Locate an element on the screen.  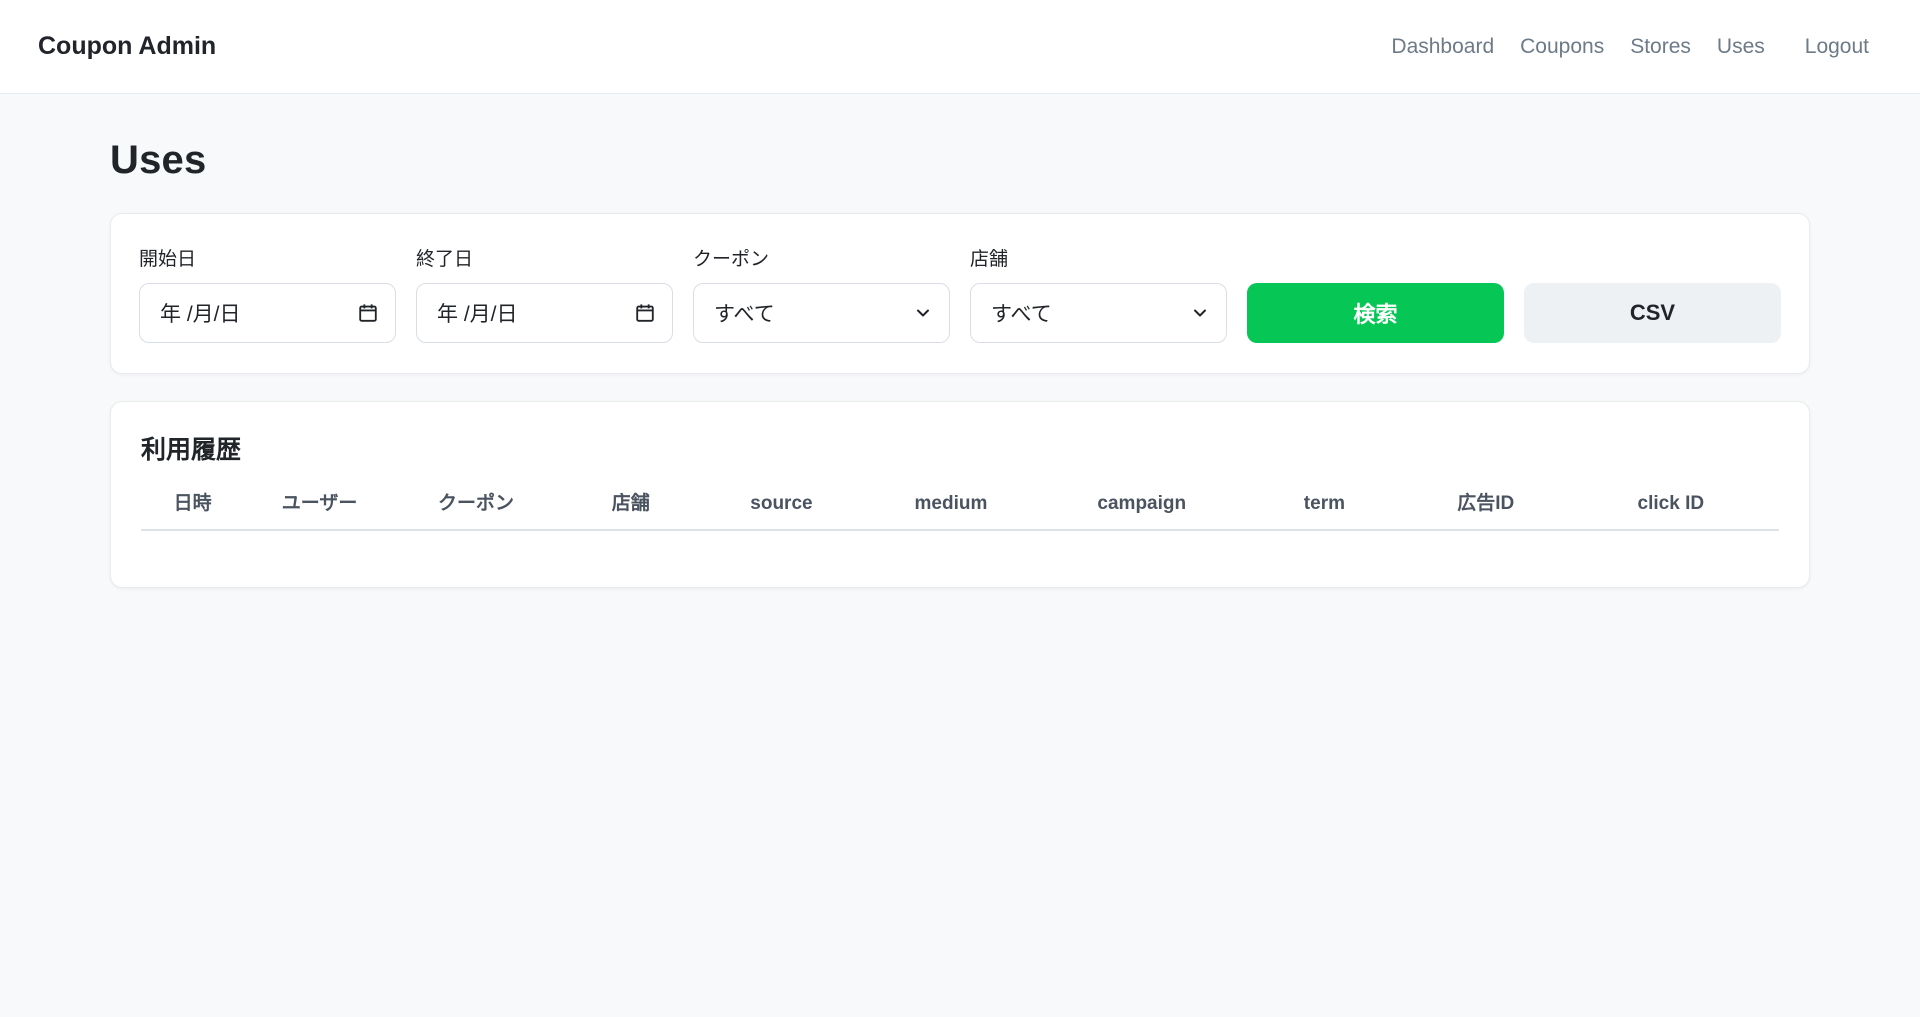
coupon-label: クーポン is located at coordinates (731, 259).